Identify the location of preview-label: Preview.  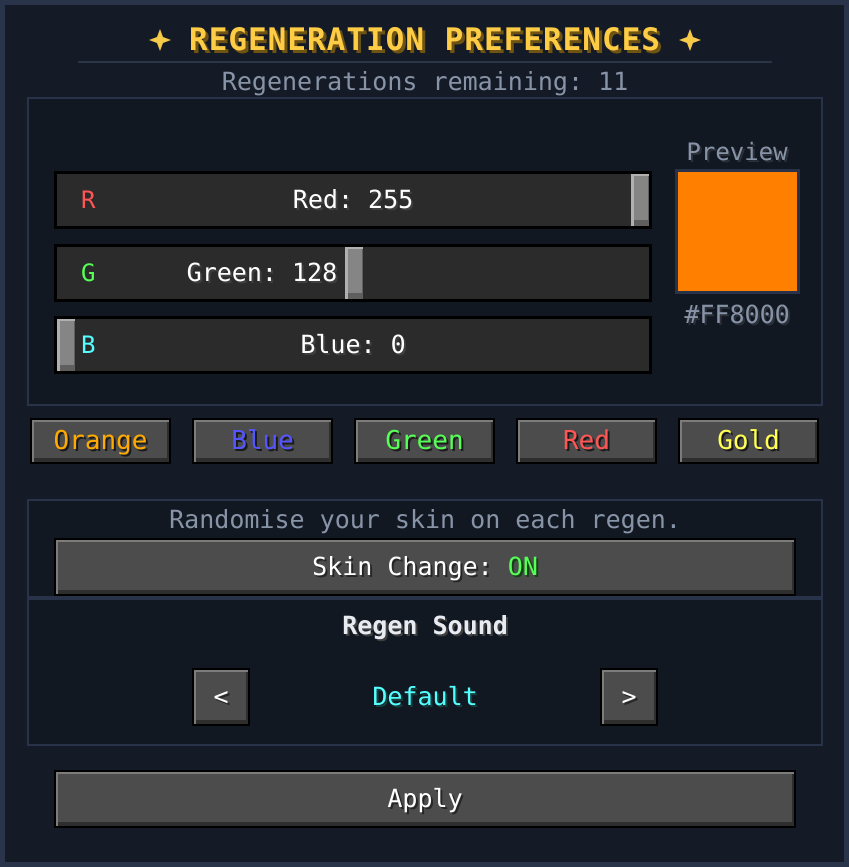
(737, 152).